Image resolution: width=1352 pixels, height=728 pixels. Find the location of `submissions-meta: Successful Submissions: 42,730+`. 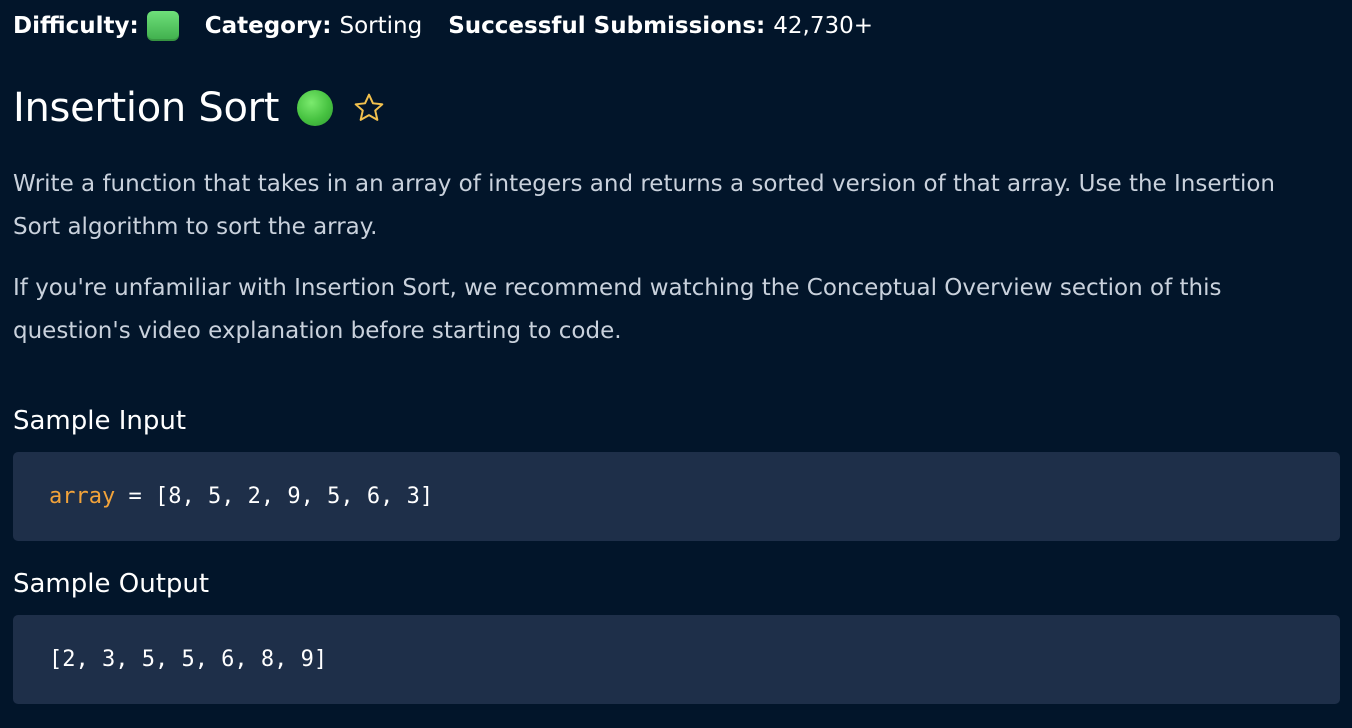

submissions-meta: Successful Submissions: 42,730+ is located at coordinates (660, 26).